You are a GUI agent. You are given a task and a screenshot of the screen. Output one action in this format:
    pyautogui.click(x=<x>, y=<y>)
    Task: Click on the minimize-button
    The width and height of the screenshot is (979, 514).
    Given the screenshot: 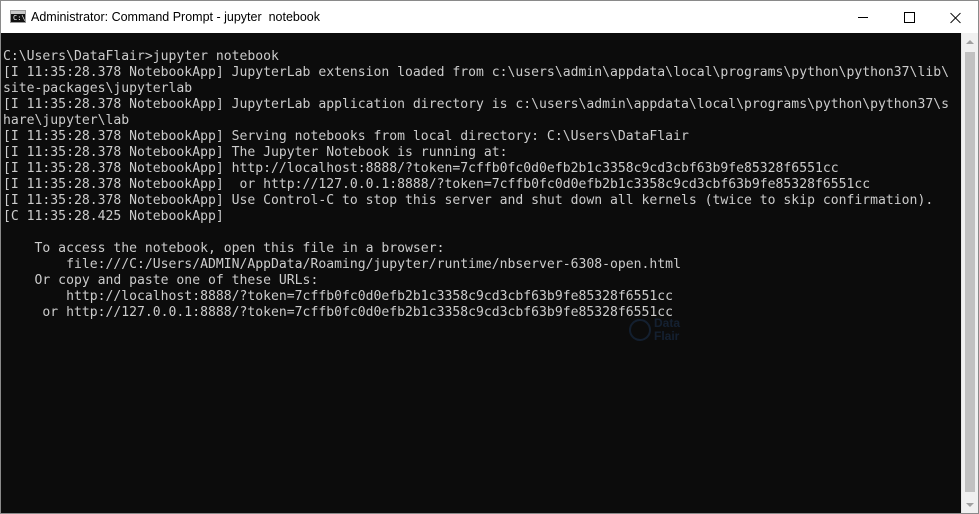 What is the action you would take?
    pyautogui.click(x=863, y=17)
    